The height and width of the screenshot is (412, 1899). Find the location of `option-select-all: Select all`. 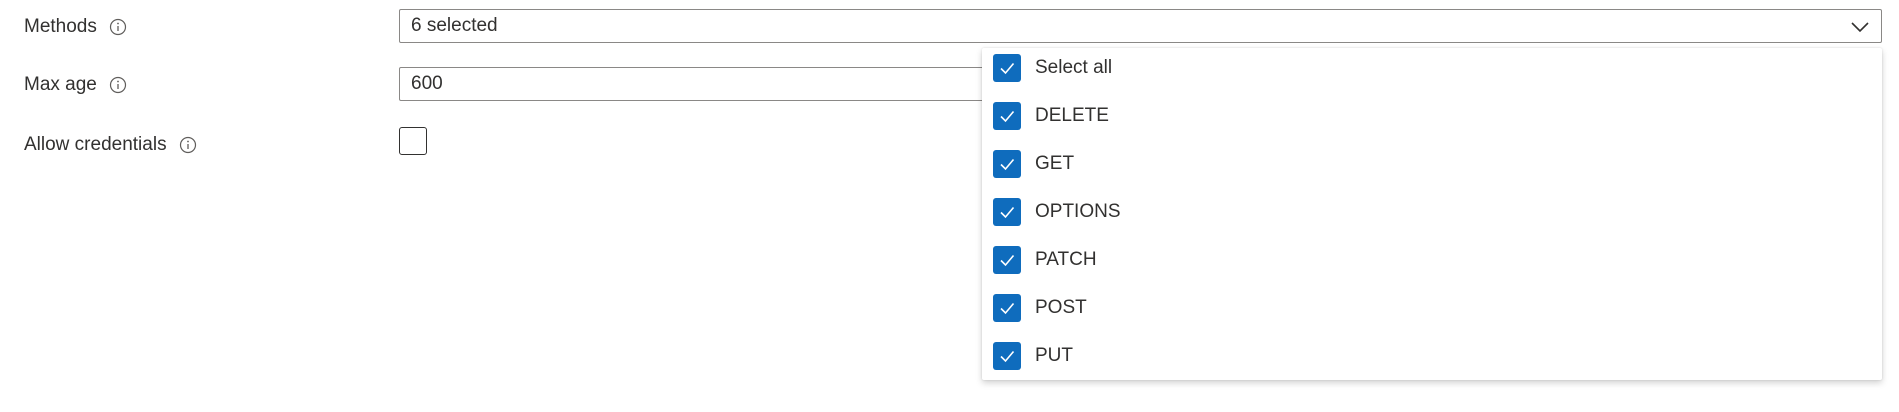

option-select-all: Select all is located at coordinates (1052, 68).